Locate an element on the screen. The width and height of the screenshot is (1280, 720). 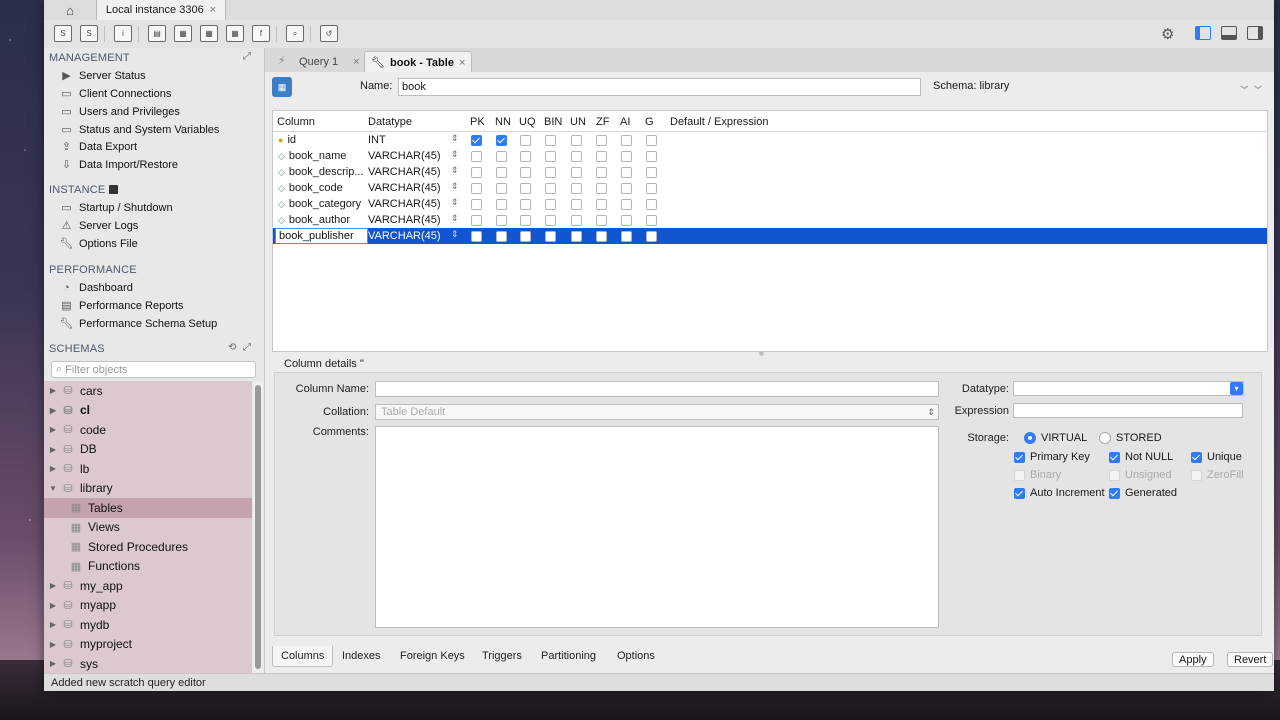
tab-book-table: 🔧︎ book - Table × is located at coordinates (418, 62).